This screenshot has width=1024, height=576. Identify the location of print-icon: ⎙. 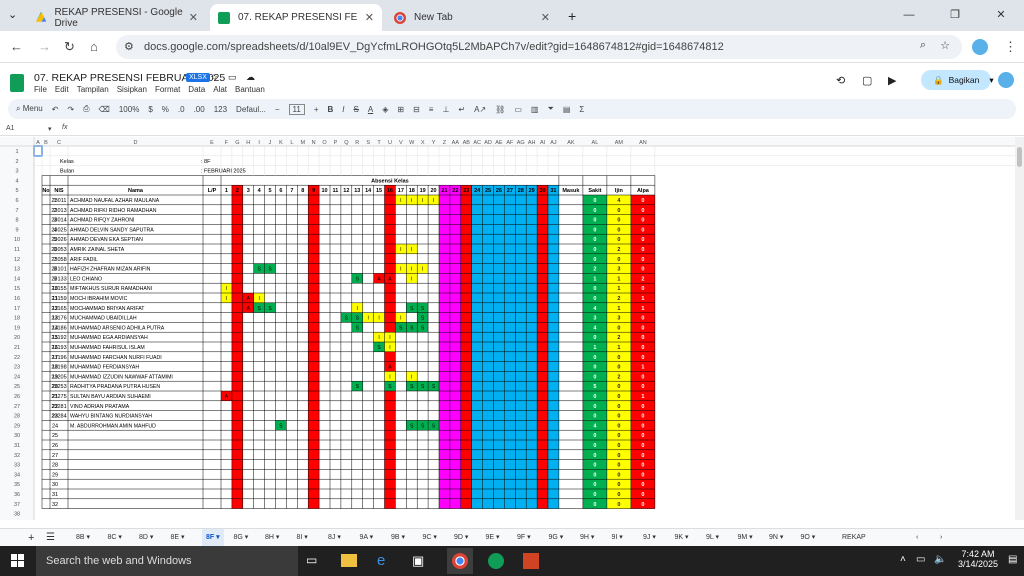
(86, 109).